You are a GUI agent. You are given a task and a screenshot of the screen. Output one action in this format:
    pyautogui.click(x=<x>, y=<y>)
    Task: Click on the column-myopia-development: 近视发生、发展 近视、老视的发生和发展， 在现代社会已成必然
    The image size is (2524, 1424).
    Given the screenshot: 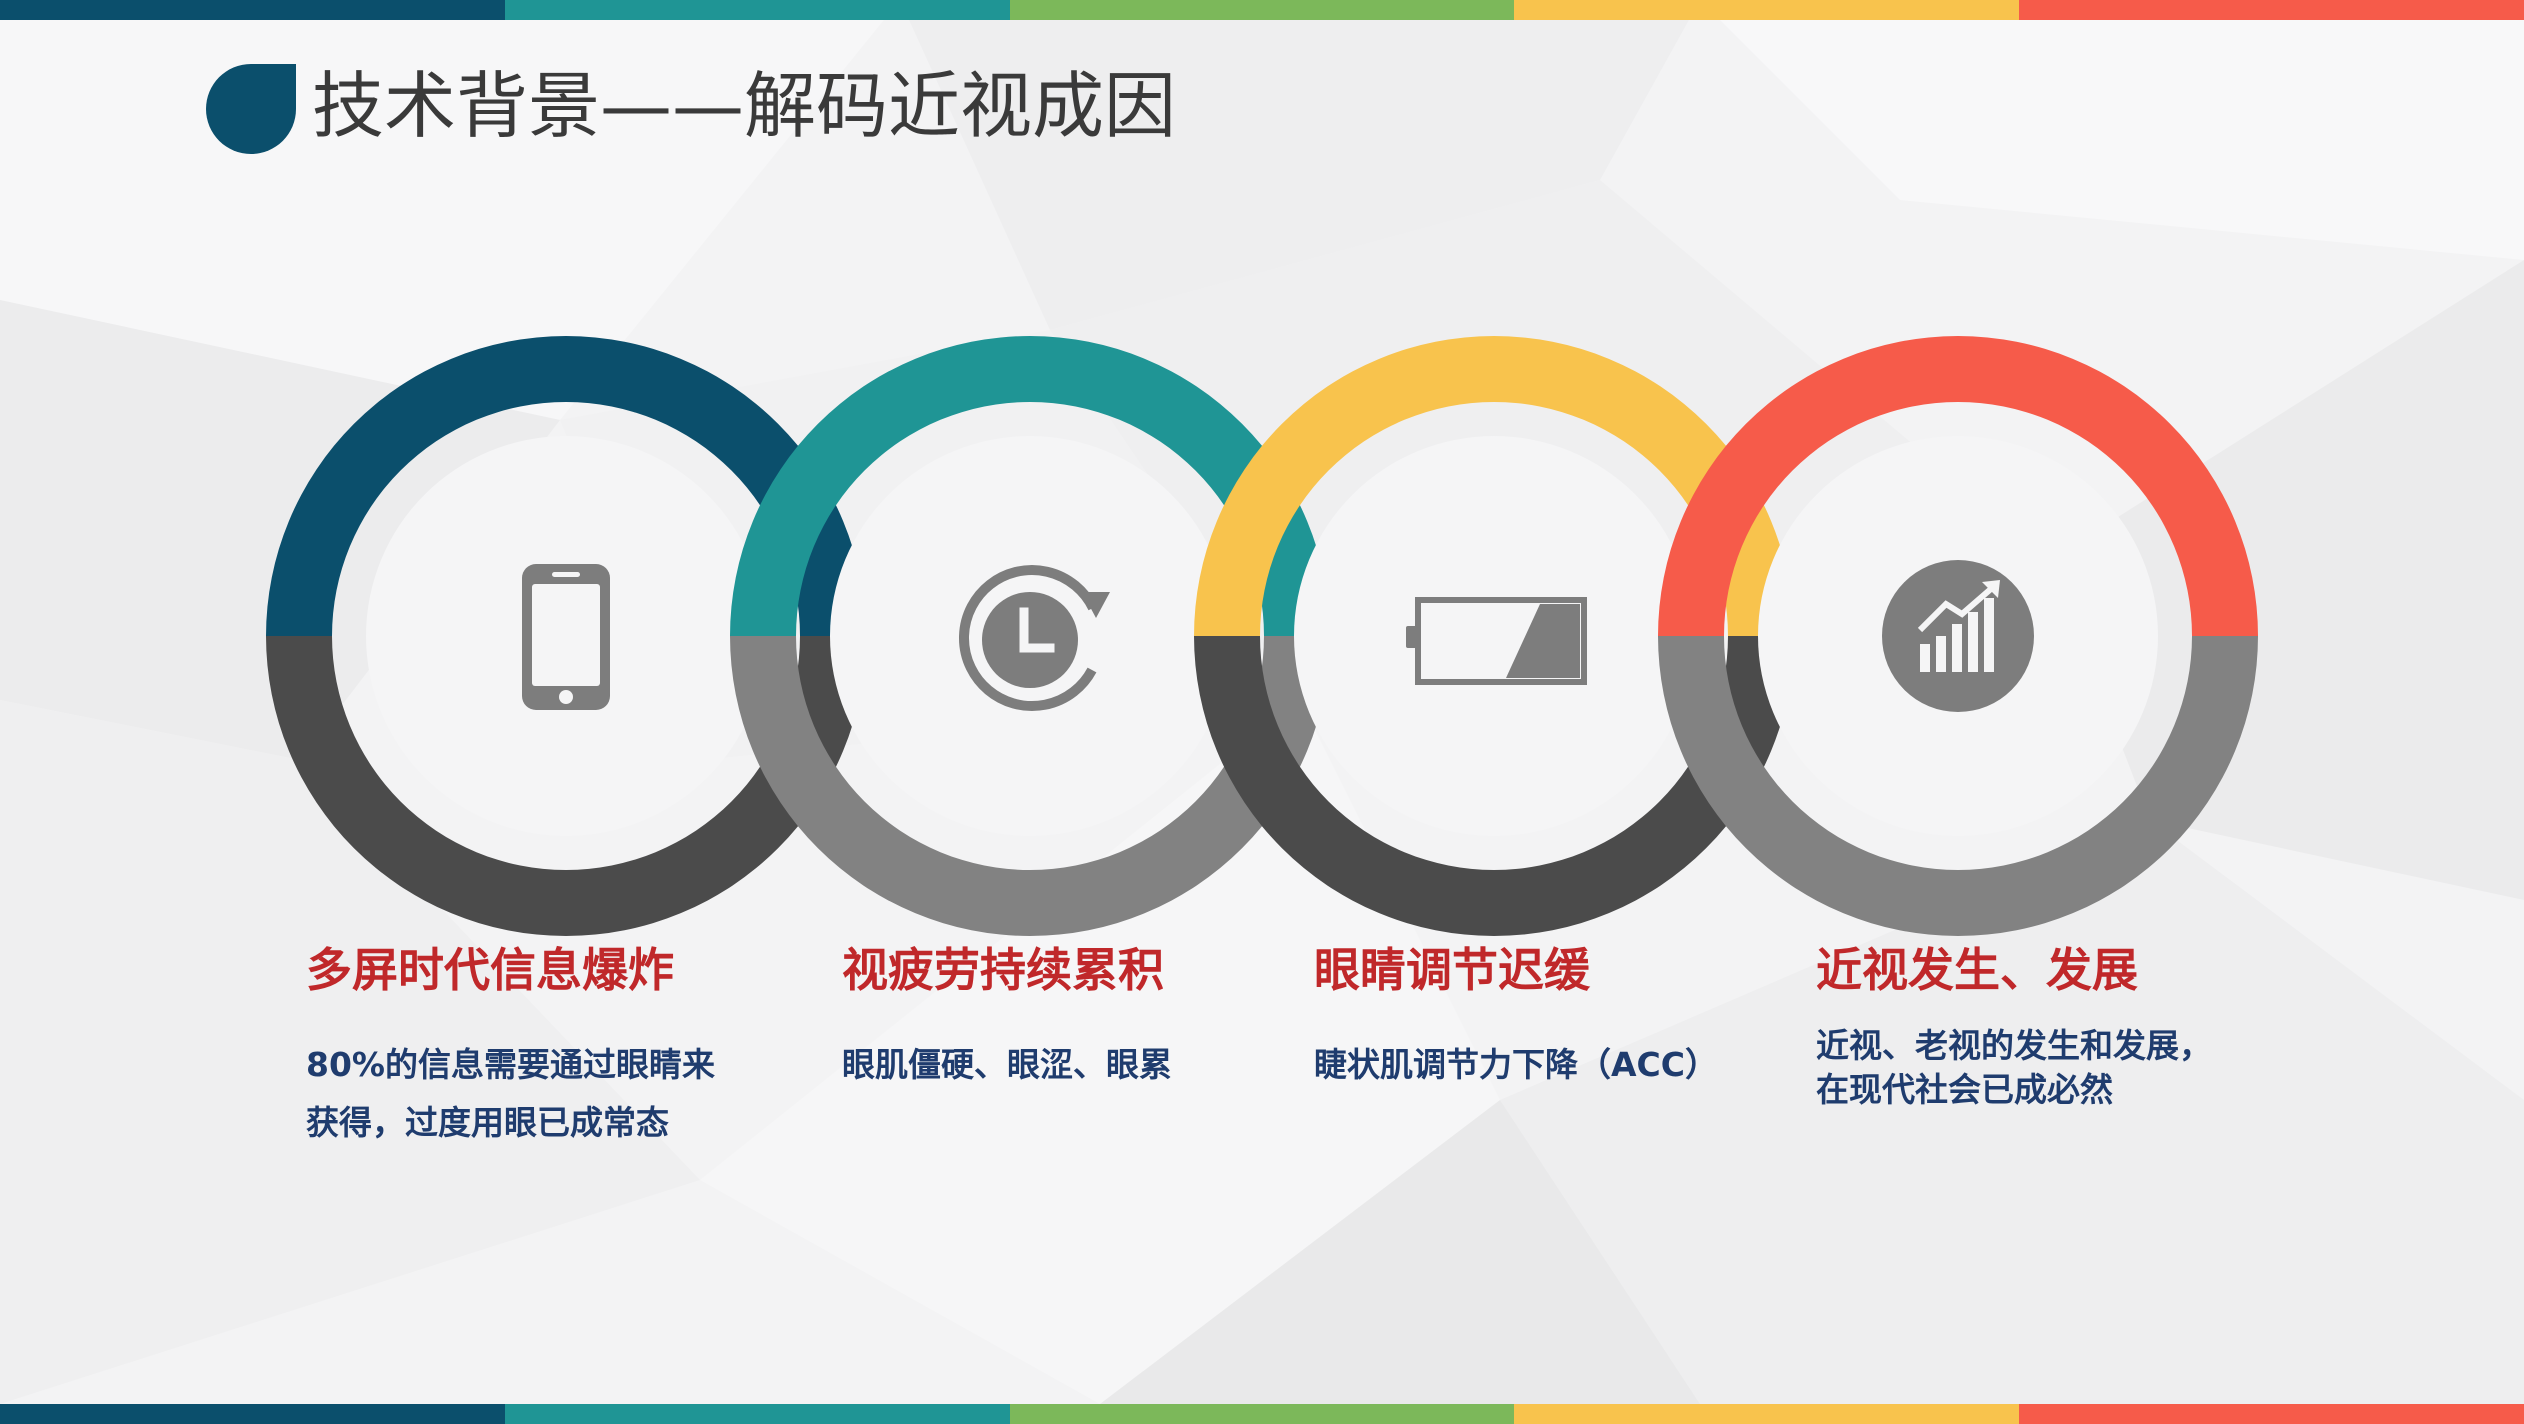 What is the action you would take?
    pyautogui.click(x=2096, y=1026)
    